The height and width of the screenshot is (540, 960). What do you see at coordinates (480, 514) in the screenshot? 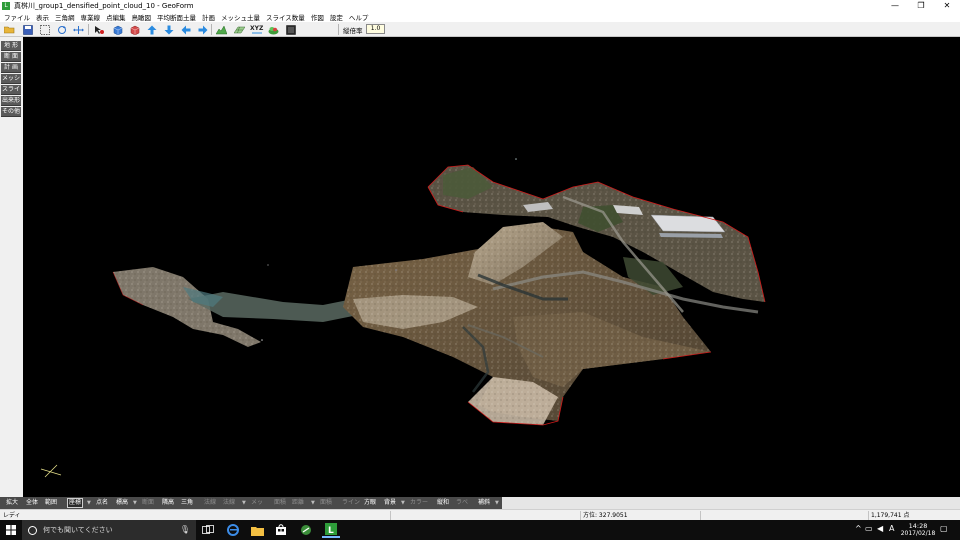
I see `status-bar: レディ 方位: 327.9051 1,179,741 点` at bounding box center [480, 514].